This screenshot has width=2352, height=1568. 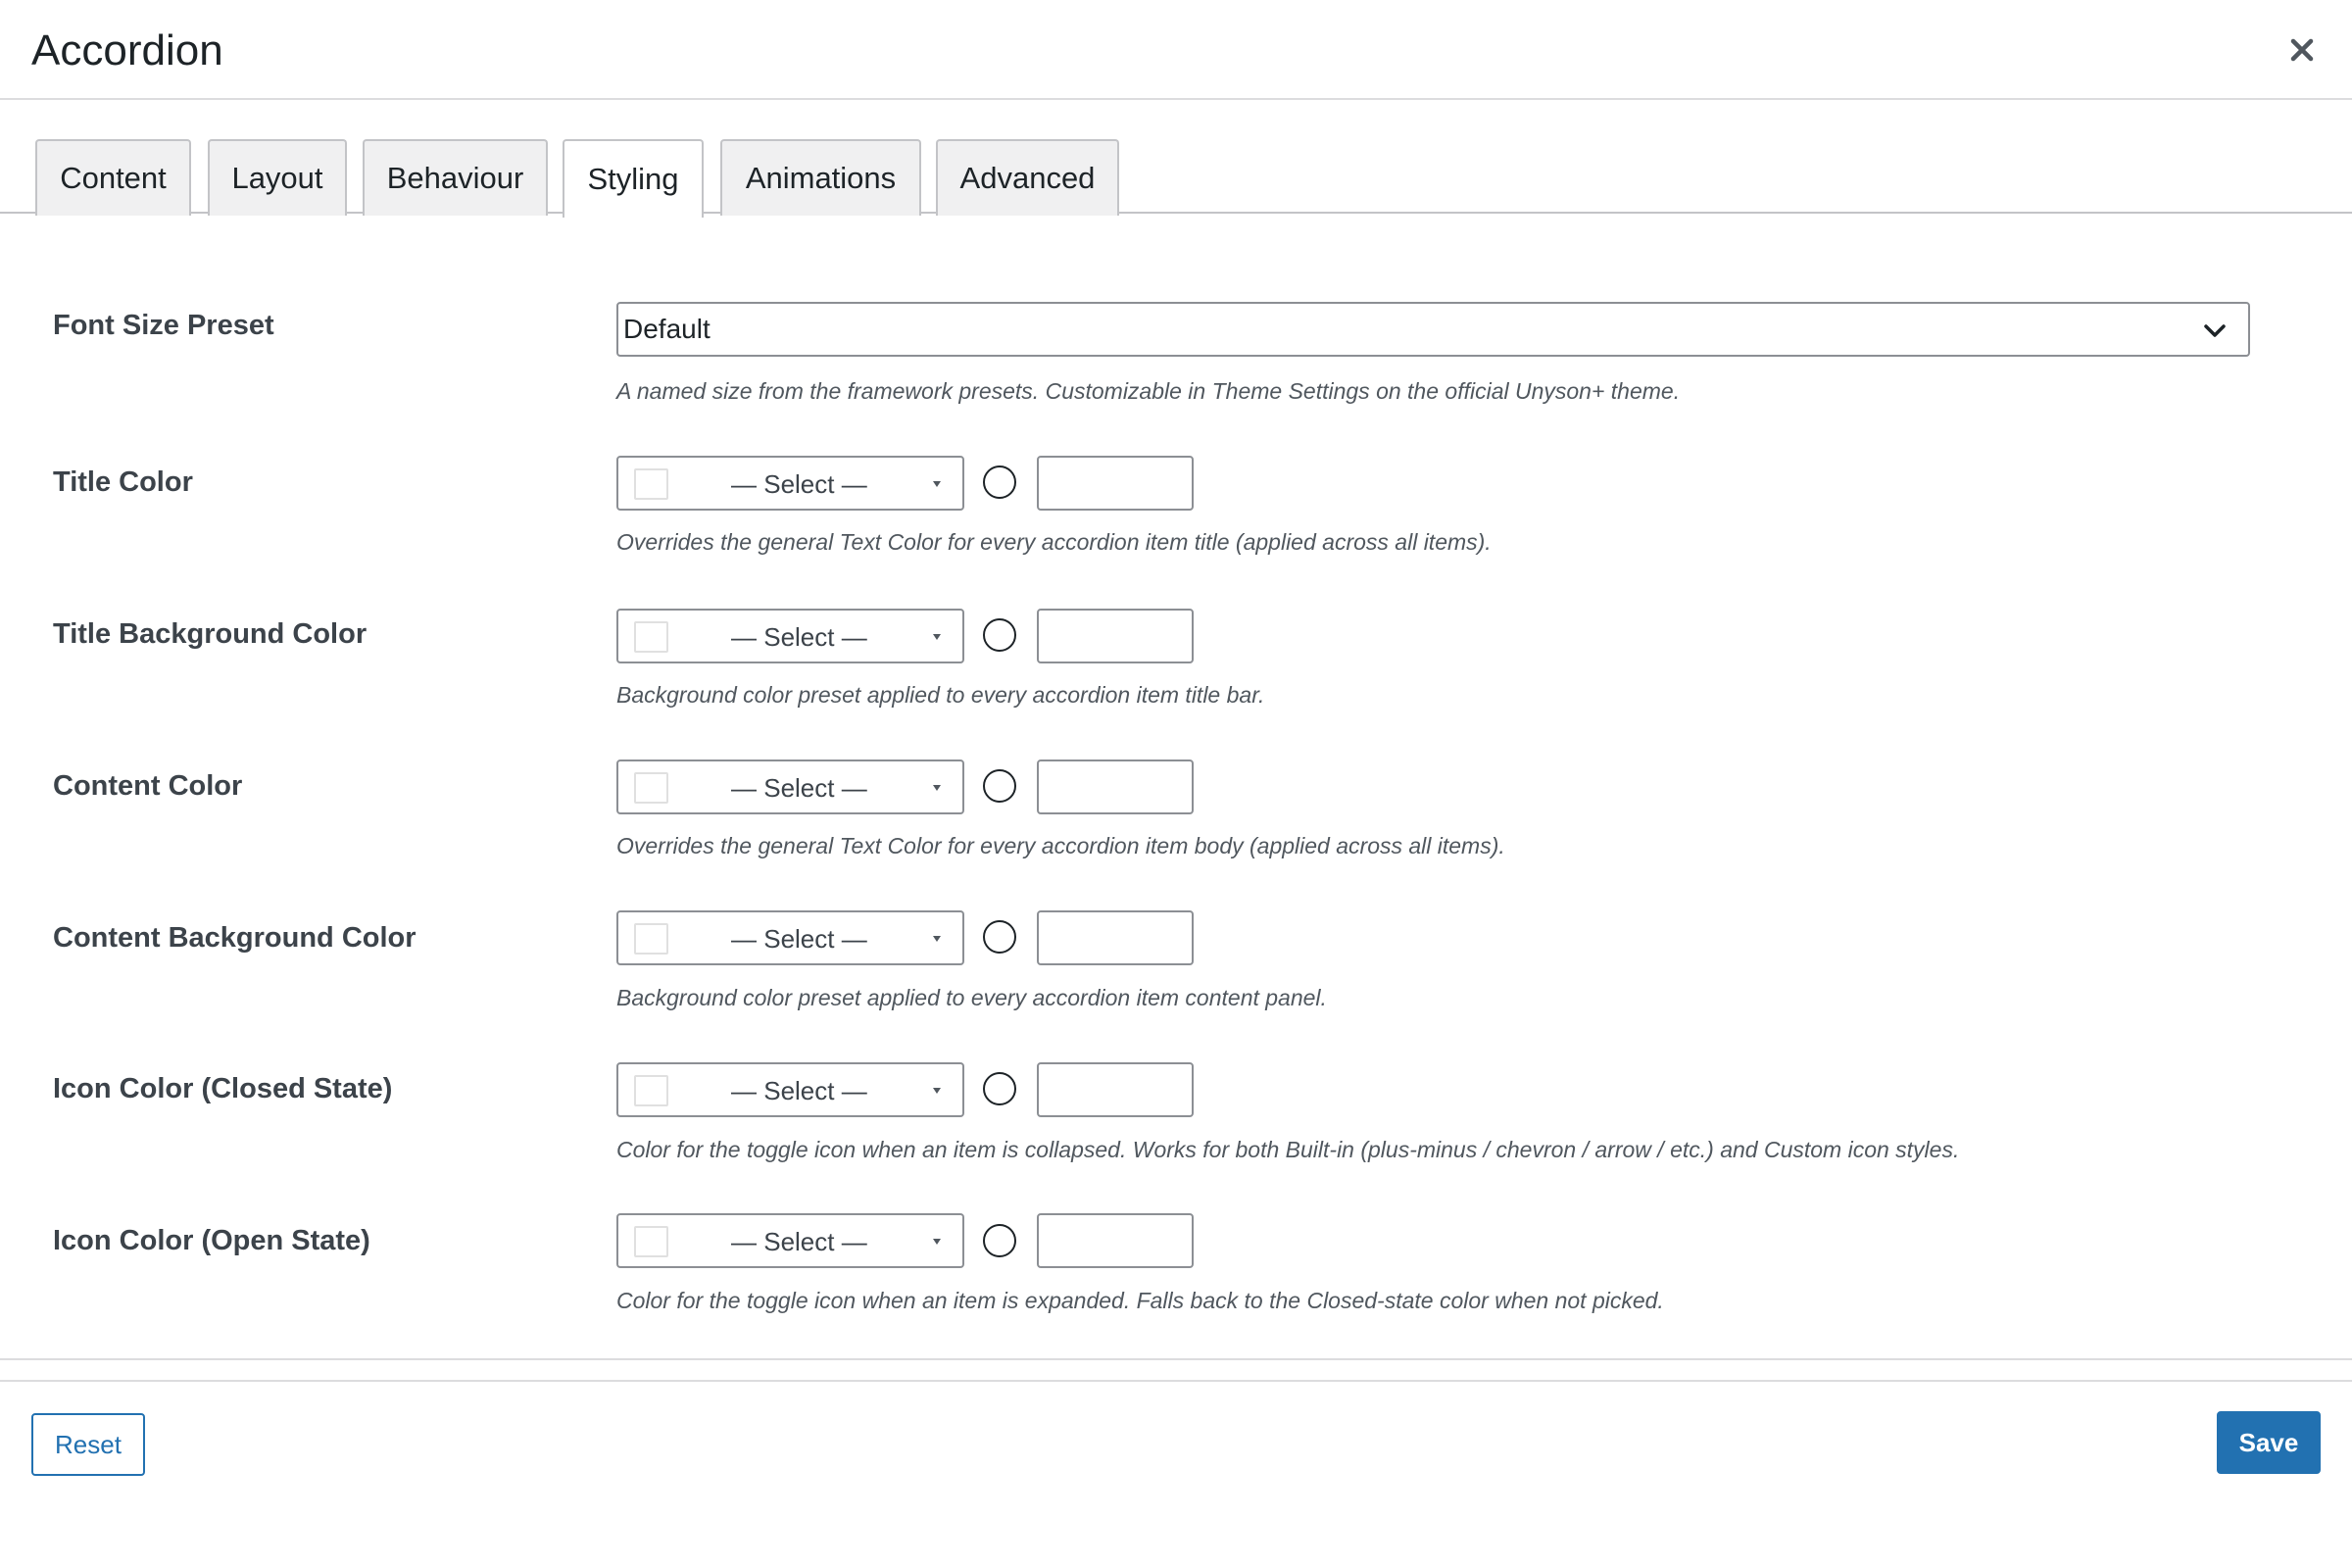 I want to click on reset-button: Reset, so click(x=88, y=1444).